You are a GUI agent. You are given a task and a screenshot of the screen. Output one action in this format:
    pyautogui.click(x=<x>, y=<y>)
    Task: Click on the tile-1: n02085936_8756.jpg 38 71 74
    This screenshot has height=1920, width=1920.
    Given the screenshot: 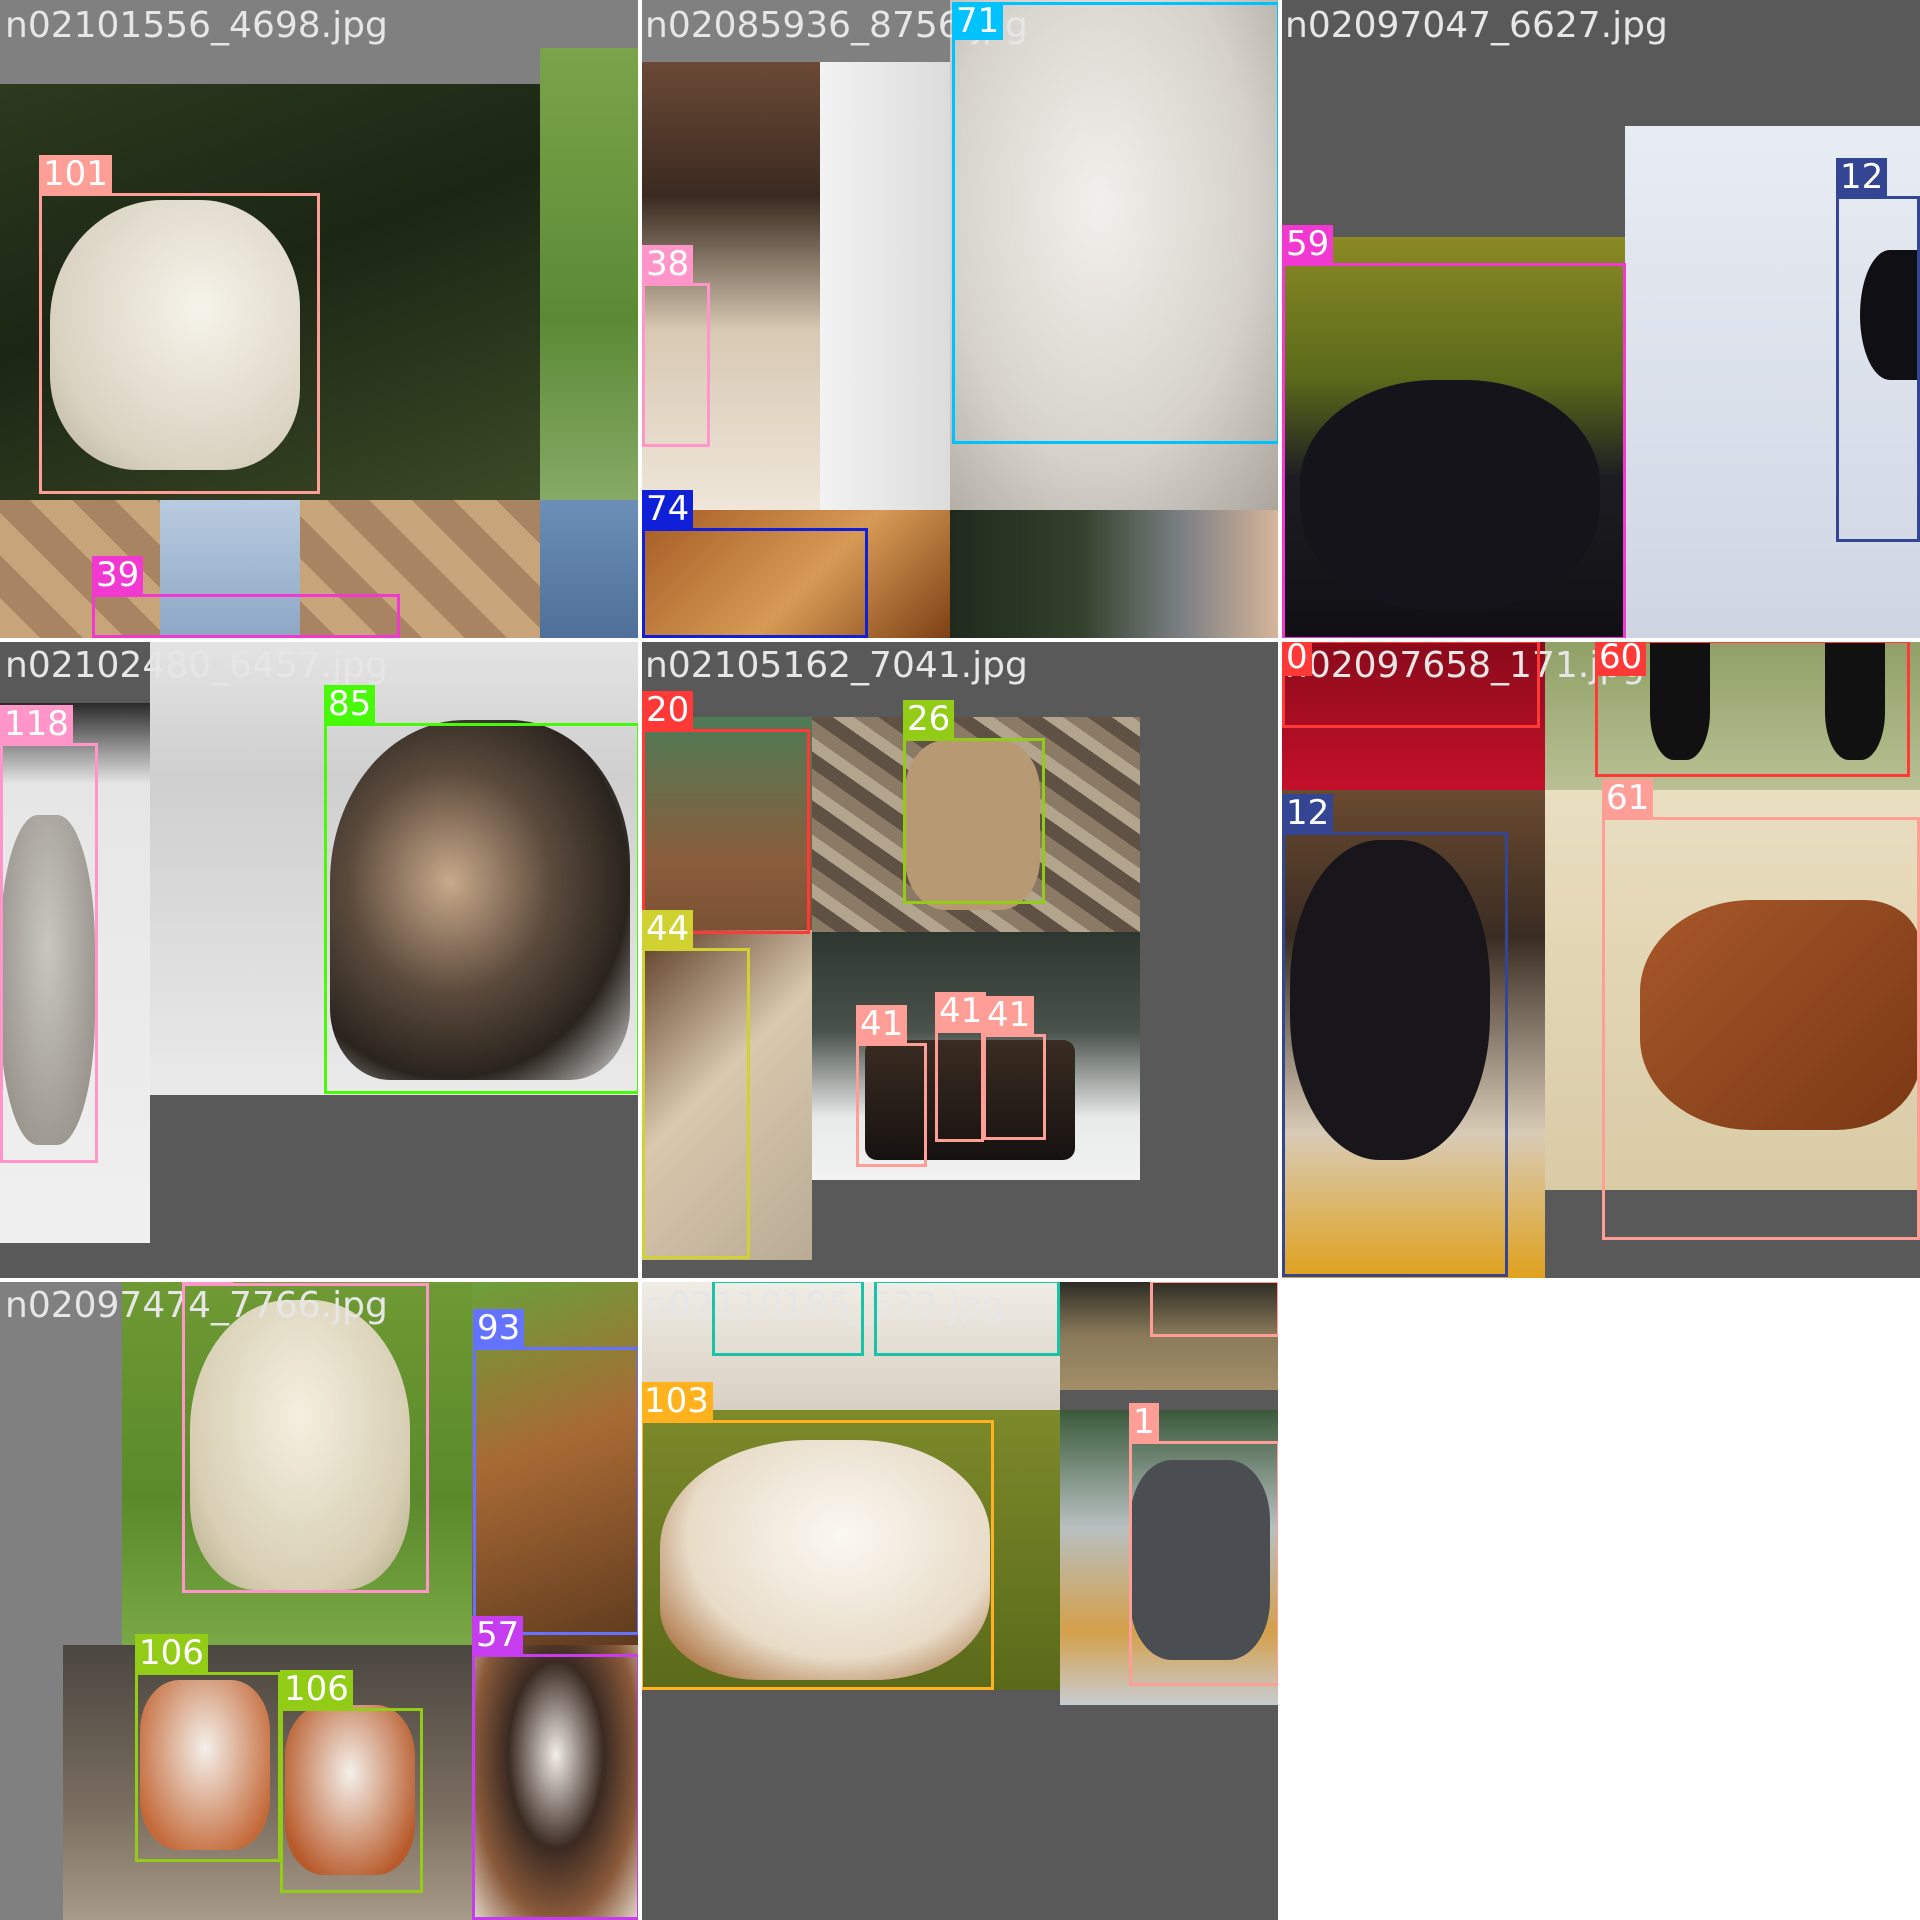 What is the action you would take?
    pyautogui.click(x=960, y=320)
    